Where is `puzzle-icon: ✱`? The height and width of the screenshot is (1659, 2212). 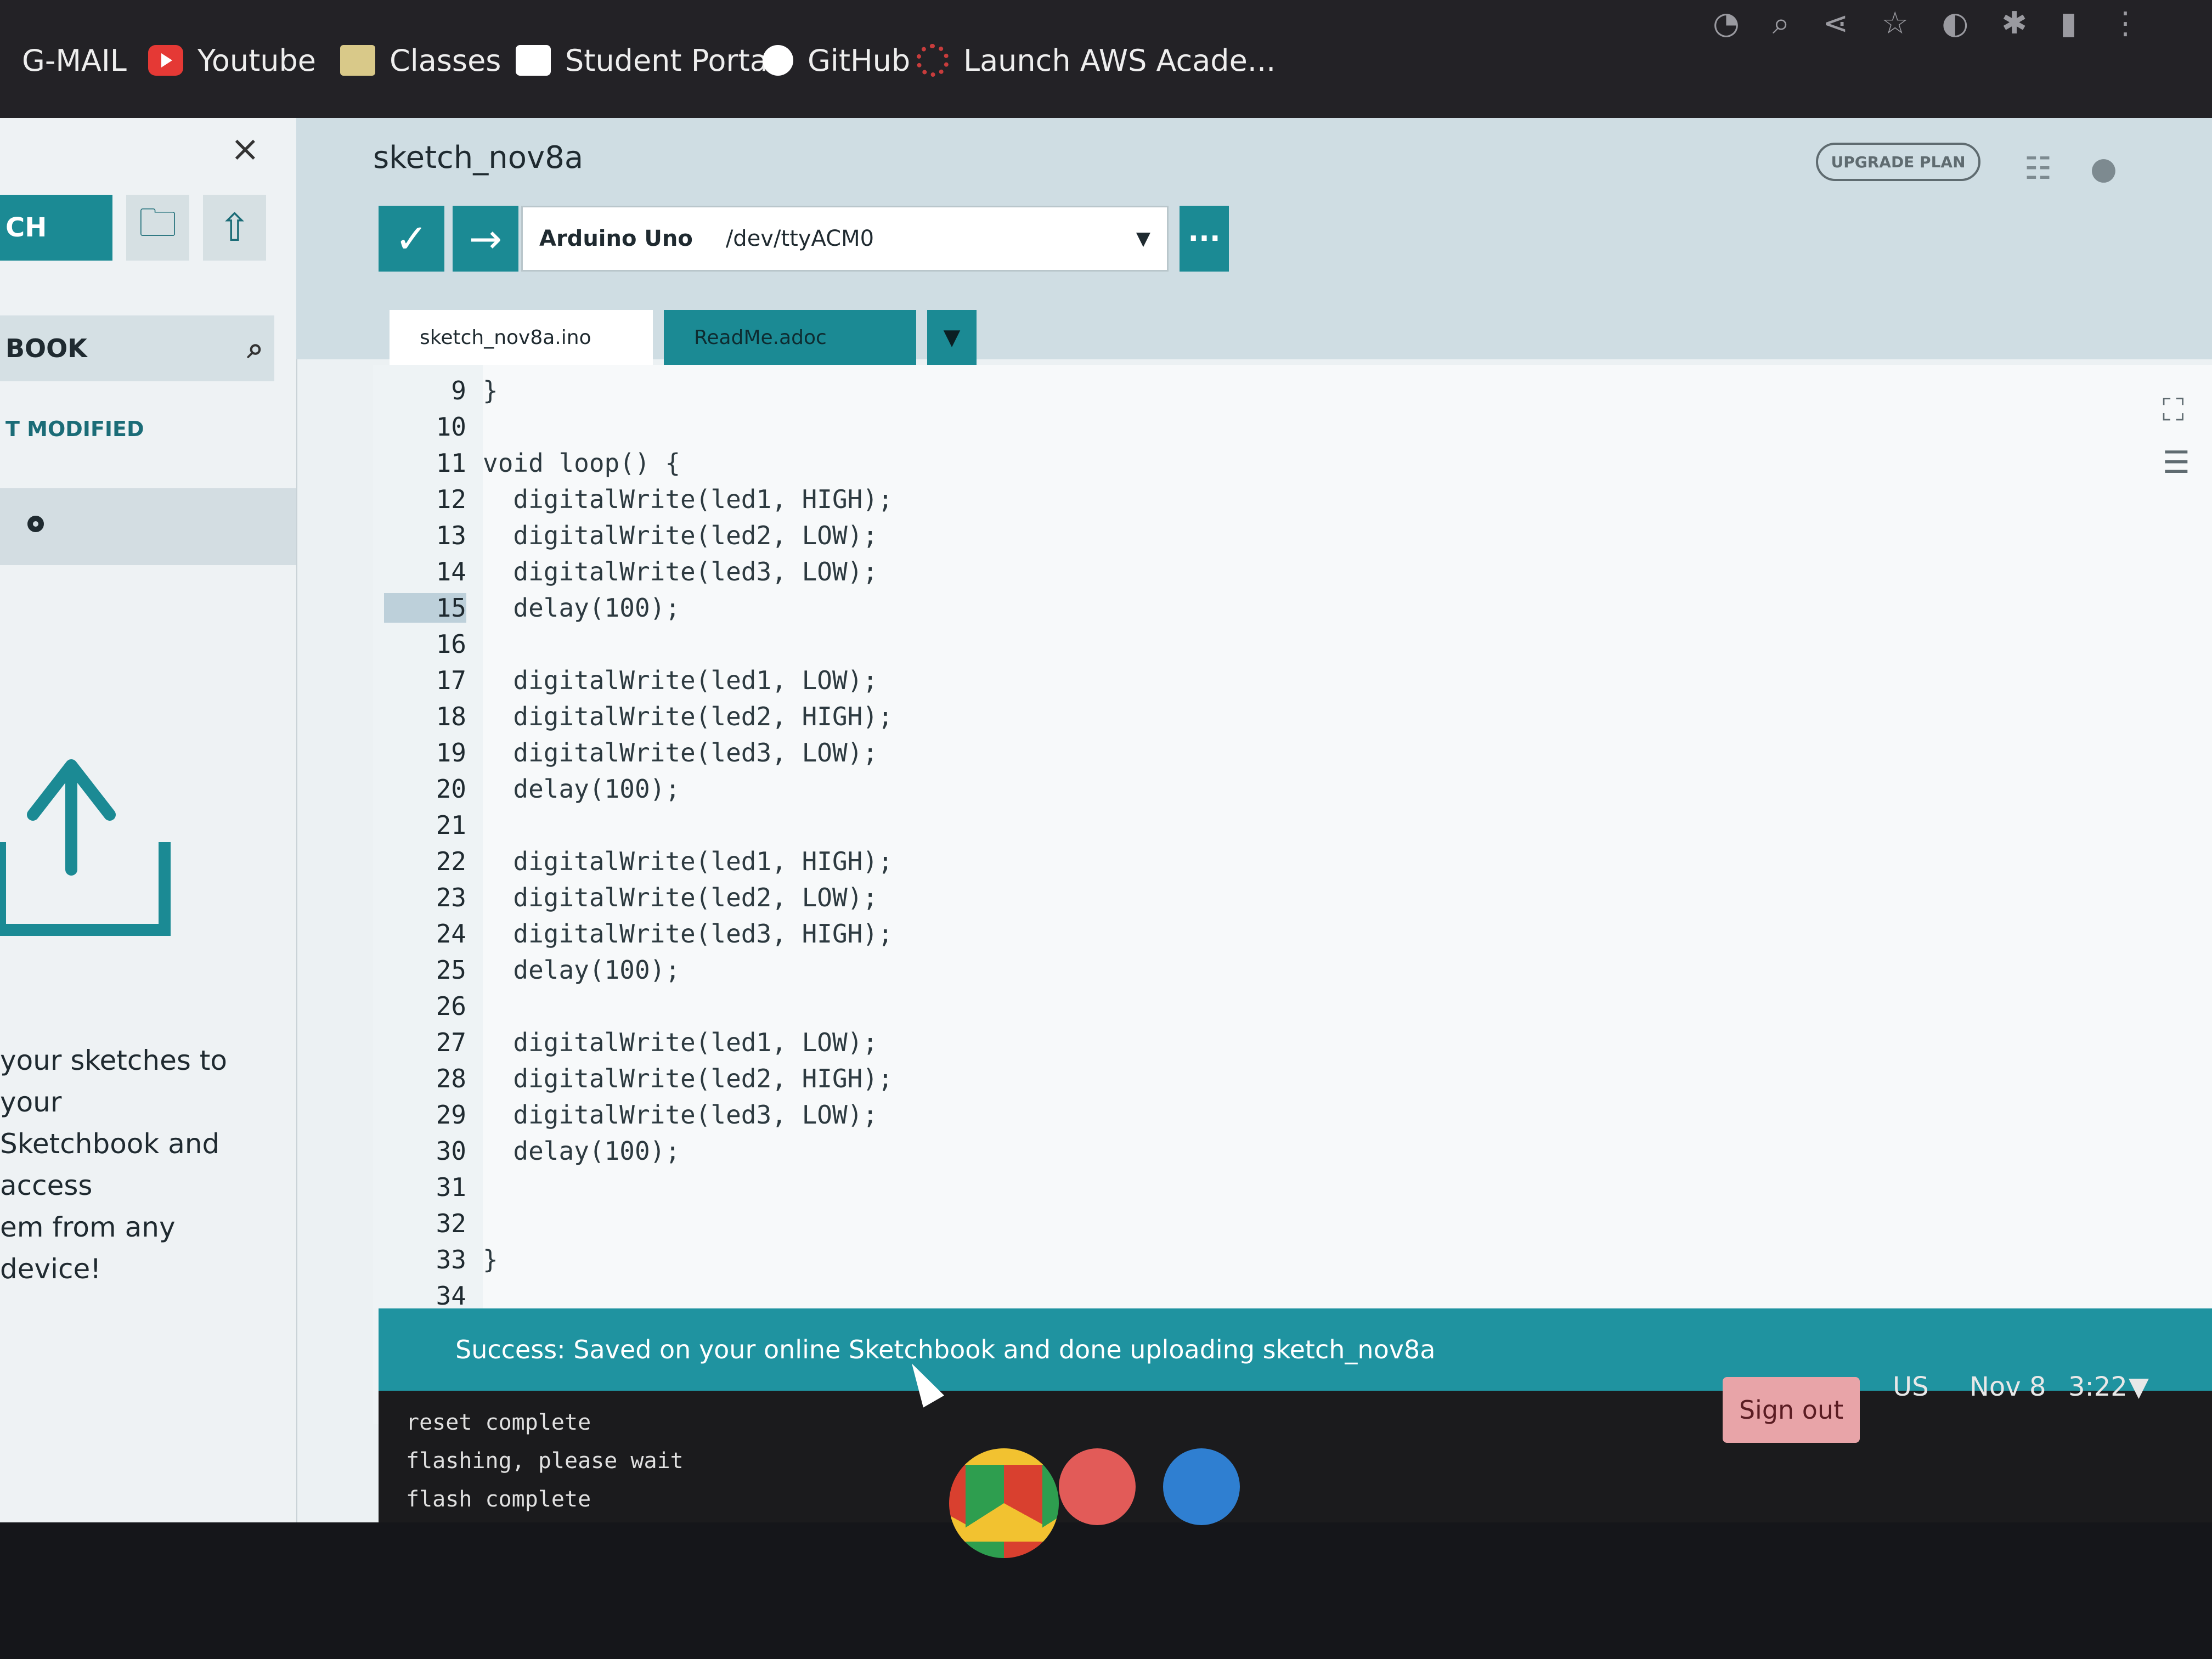 puzzle-icon: ✱ is located at coordinates (2014, 24).